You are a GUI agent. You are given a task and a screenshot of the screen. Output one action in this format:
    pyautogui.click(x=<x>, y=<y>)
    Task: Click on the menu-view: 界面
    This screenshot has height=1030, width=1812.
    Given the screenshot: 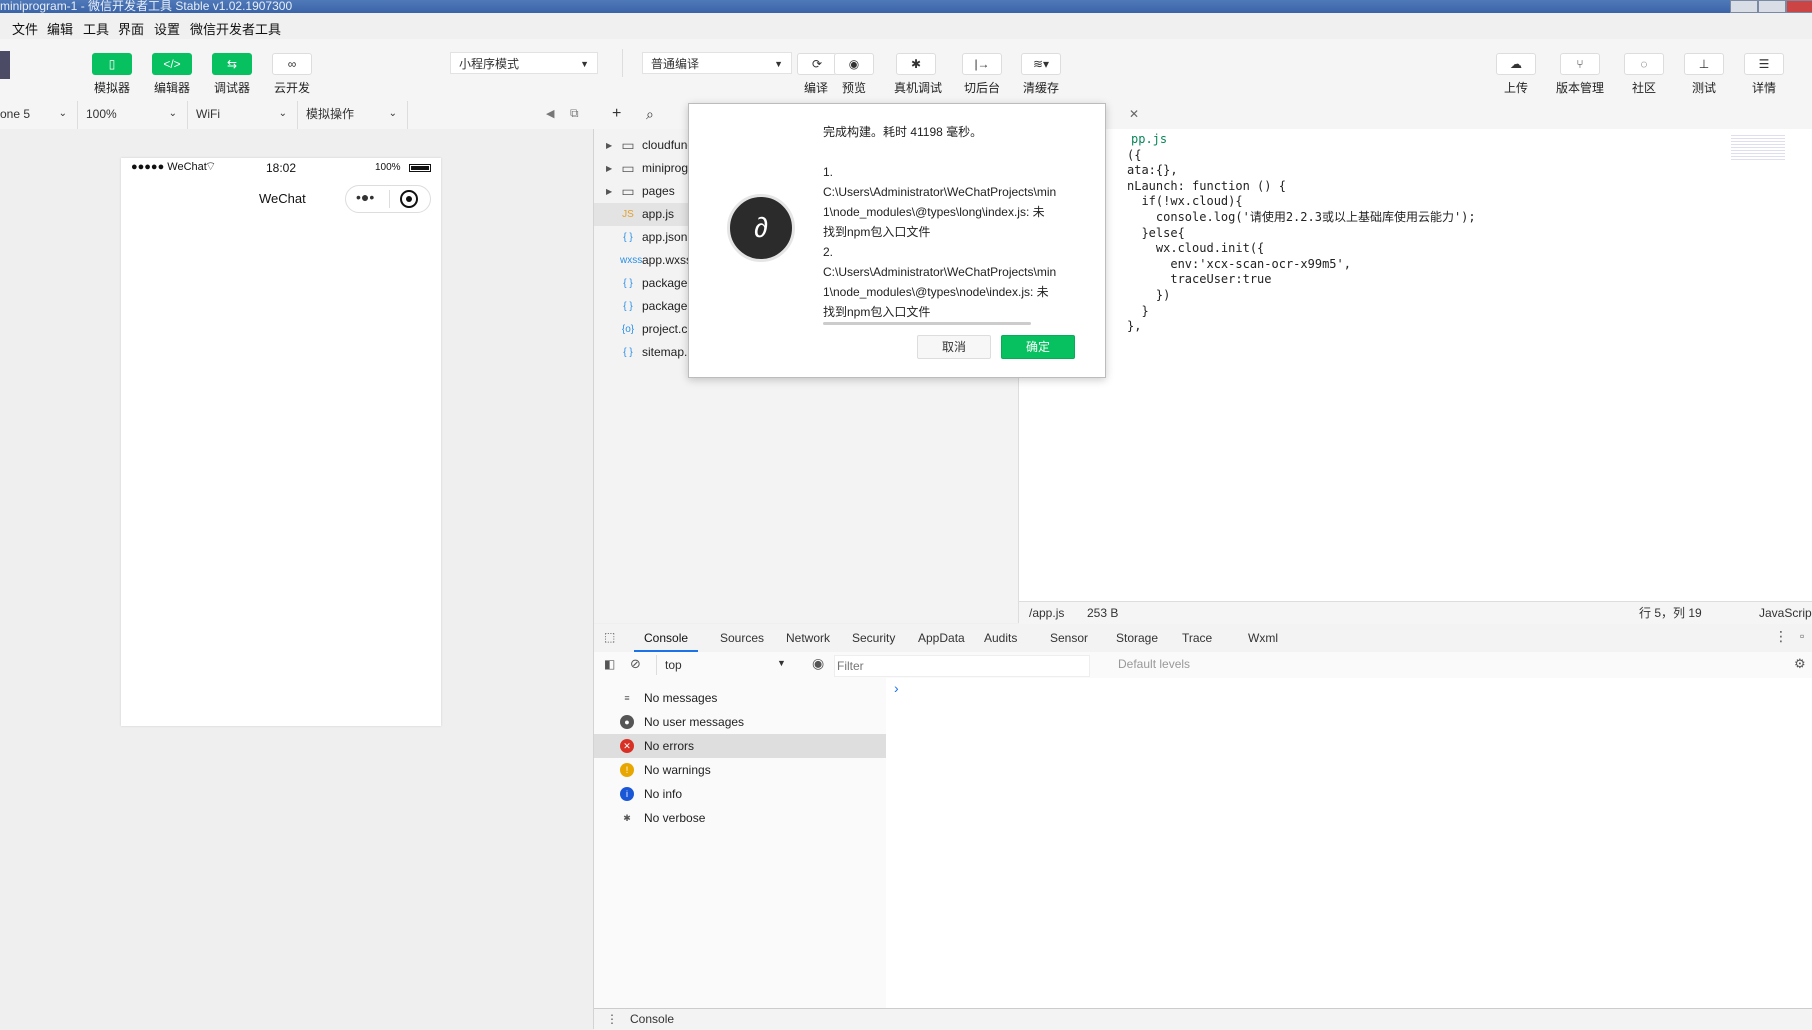 What is the action you would take?
    pyautogui.click(x=131, y=28)
    